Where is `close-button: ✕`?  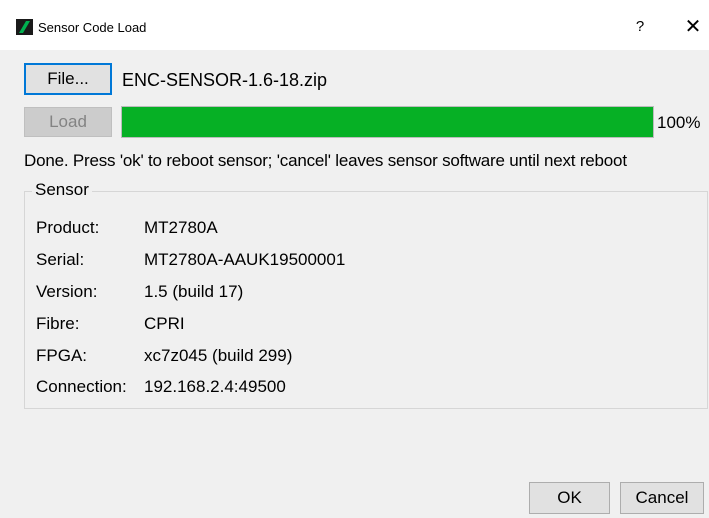 close-button: ✕ is located at coordinates (693, 27).